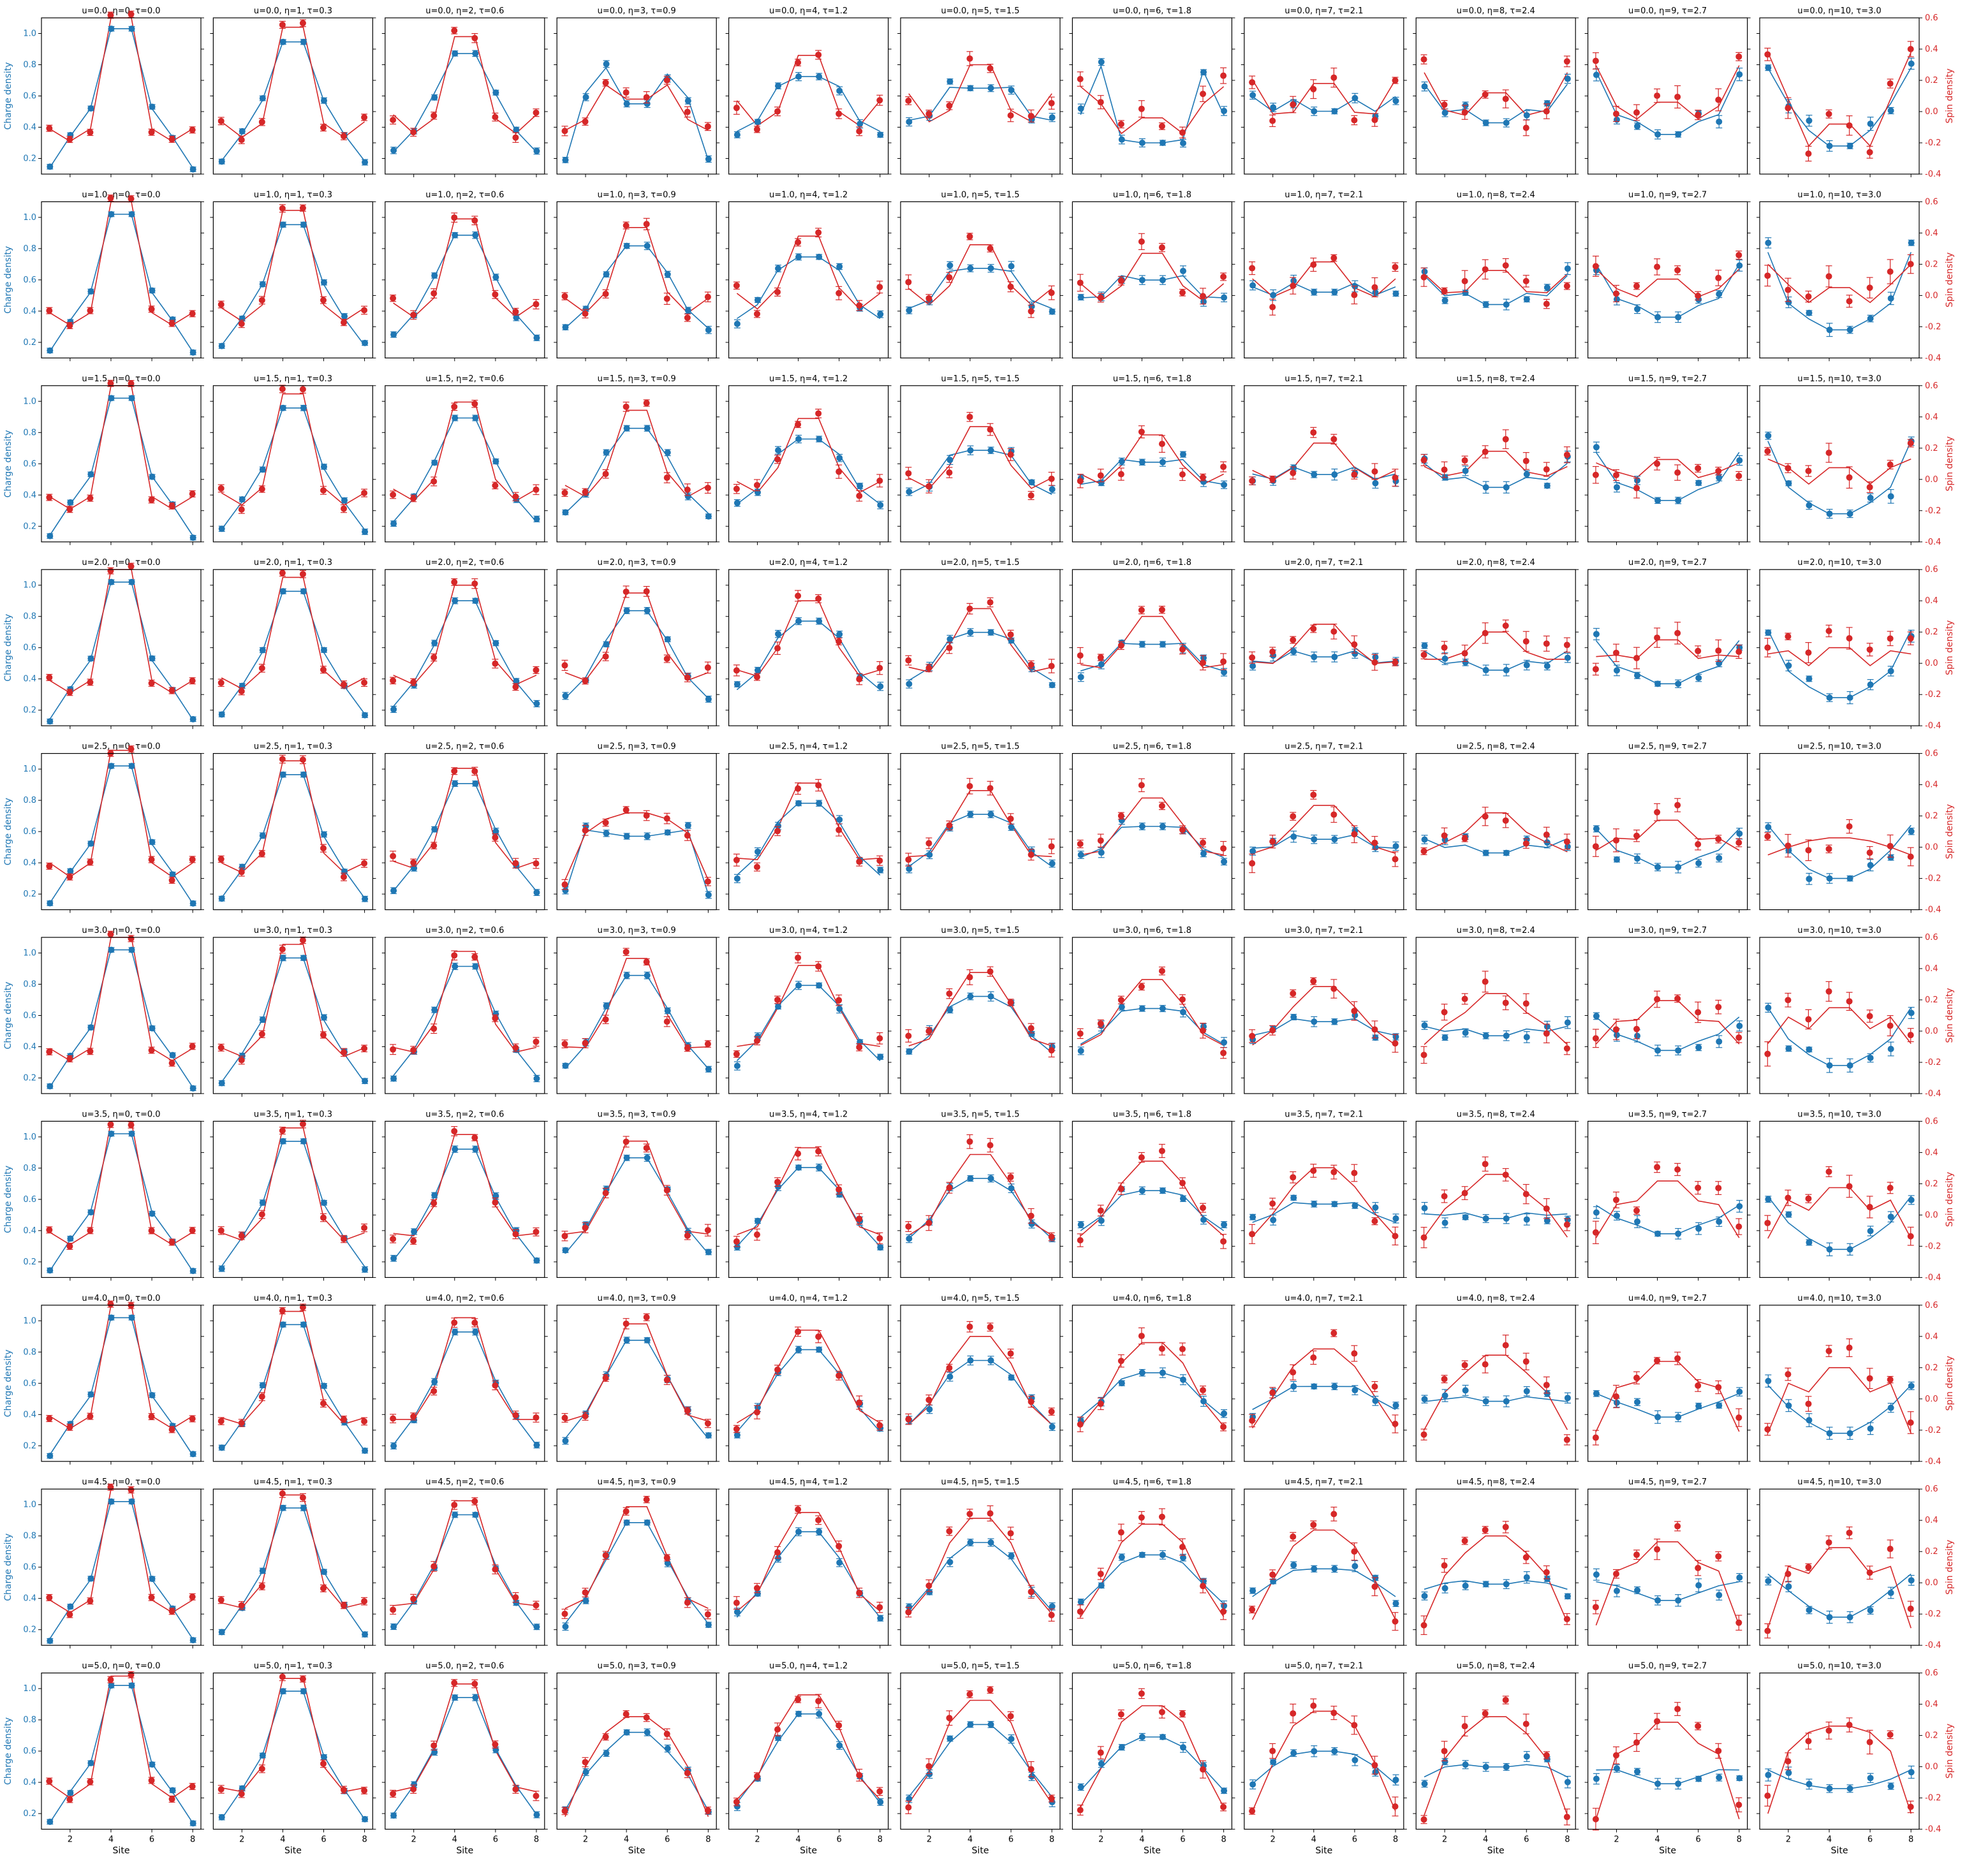 The image size is (1967, 1876). What do you see at coordinates (464, 930) in the screenshot?
I see `panel-title: u=3.0, η=2, τ=0.6` at bounding box center [464, 930].